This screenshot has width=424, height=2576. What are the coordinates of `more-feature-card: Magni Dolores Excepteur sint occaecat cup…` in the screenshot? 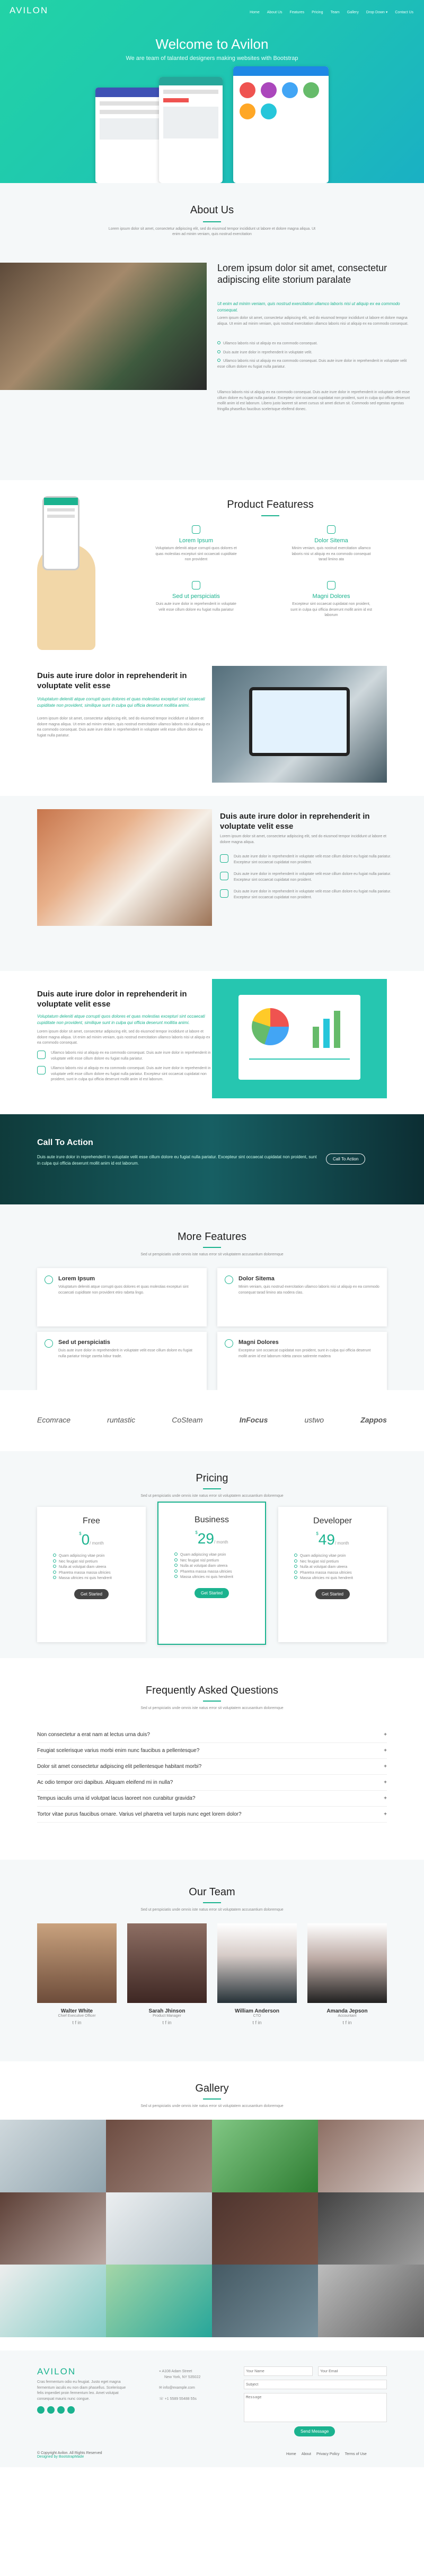 It's located at (302, 1361).